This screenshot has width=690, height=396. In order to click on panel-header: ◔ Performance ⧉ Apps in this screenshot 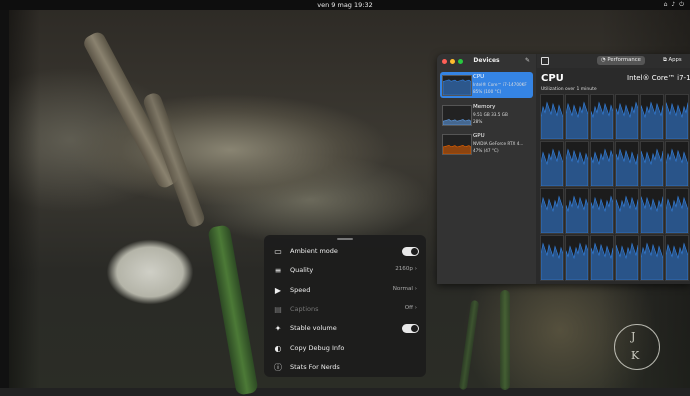, I will do `click(613, 61)`.